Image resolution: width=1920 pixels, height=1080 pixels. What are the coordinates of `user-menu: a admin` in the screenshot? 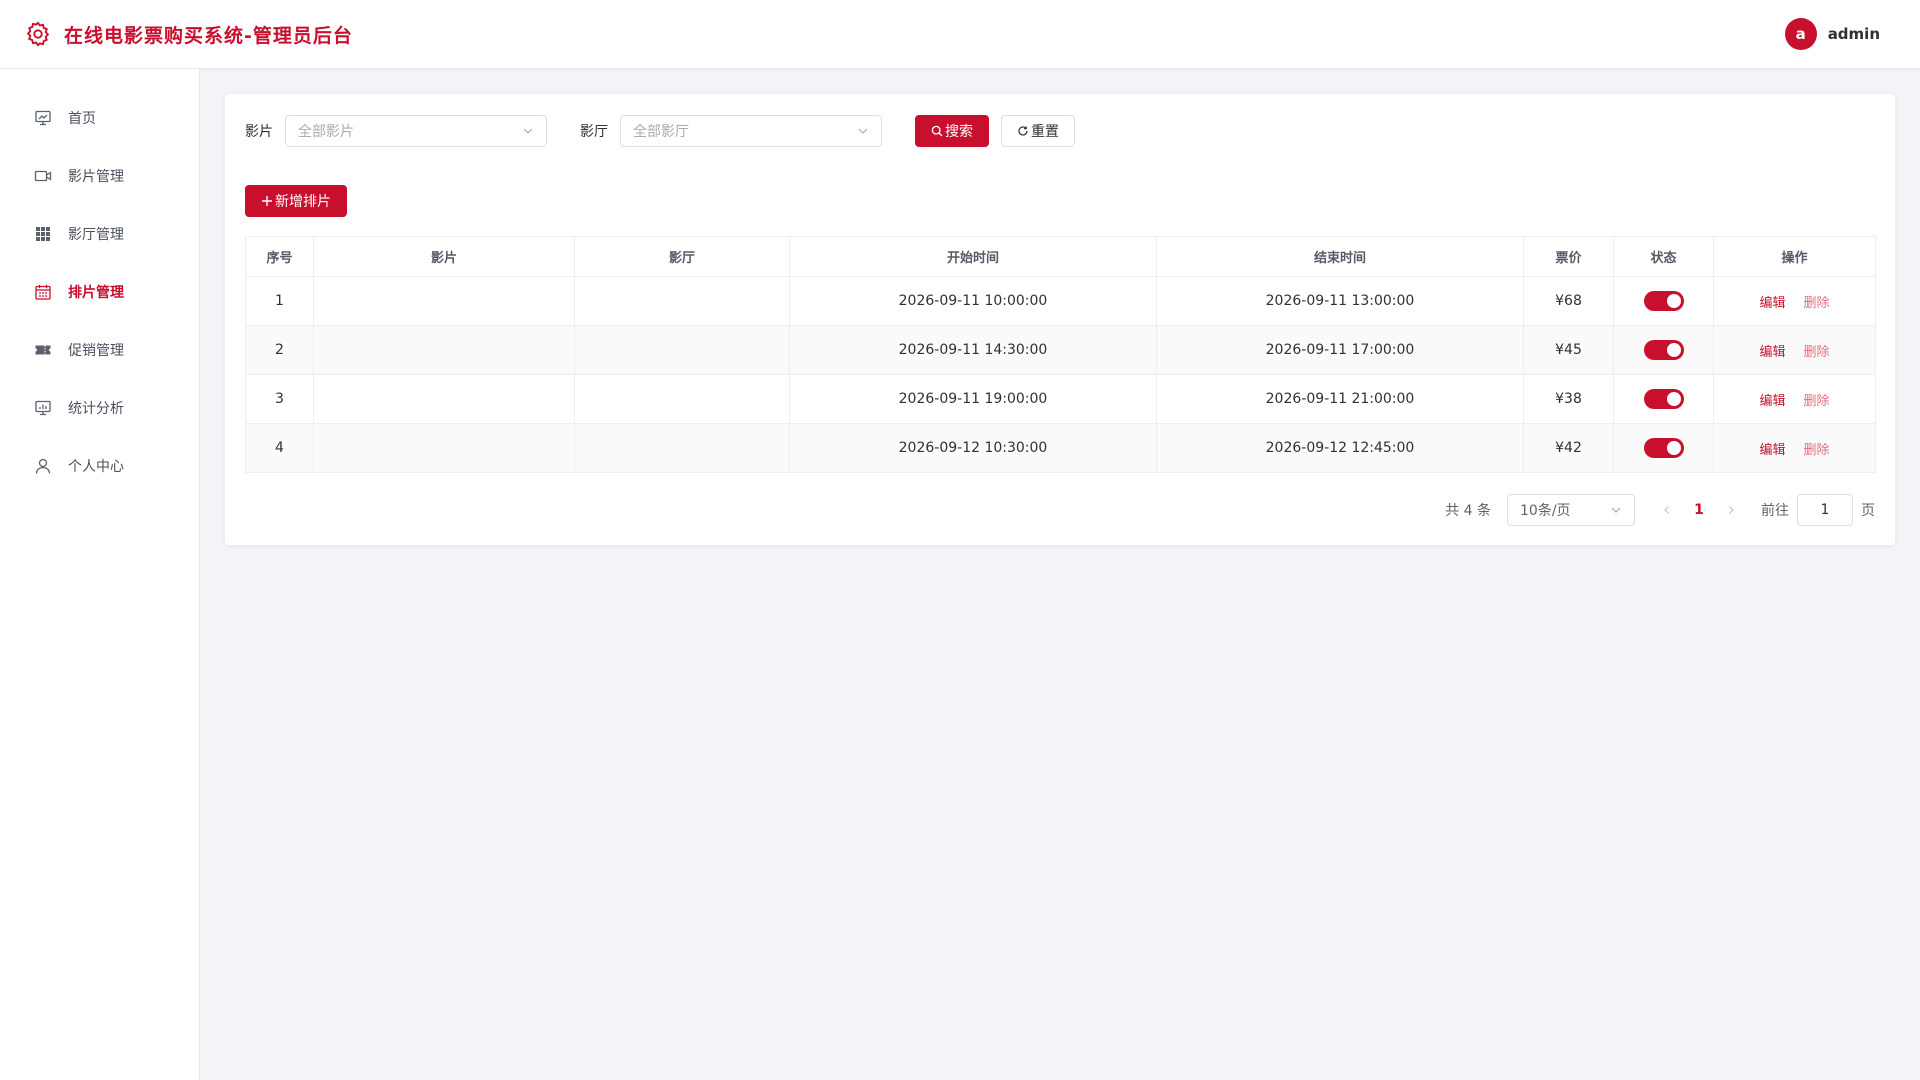 It's located at (1832, 34).